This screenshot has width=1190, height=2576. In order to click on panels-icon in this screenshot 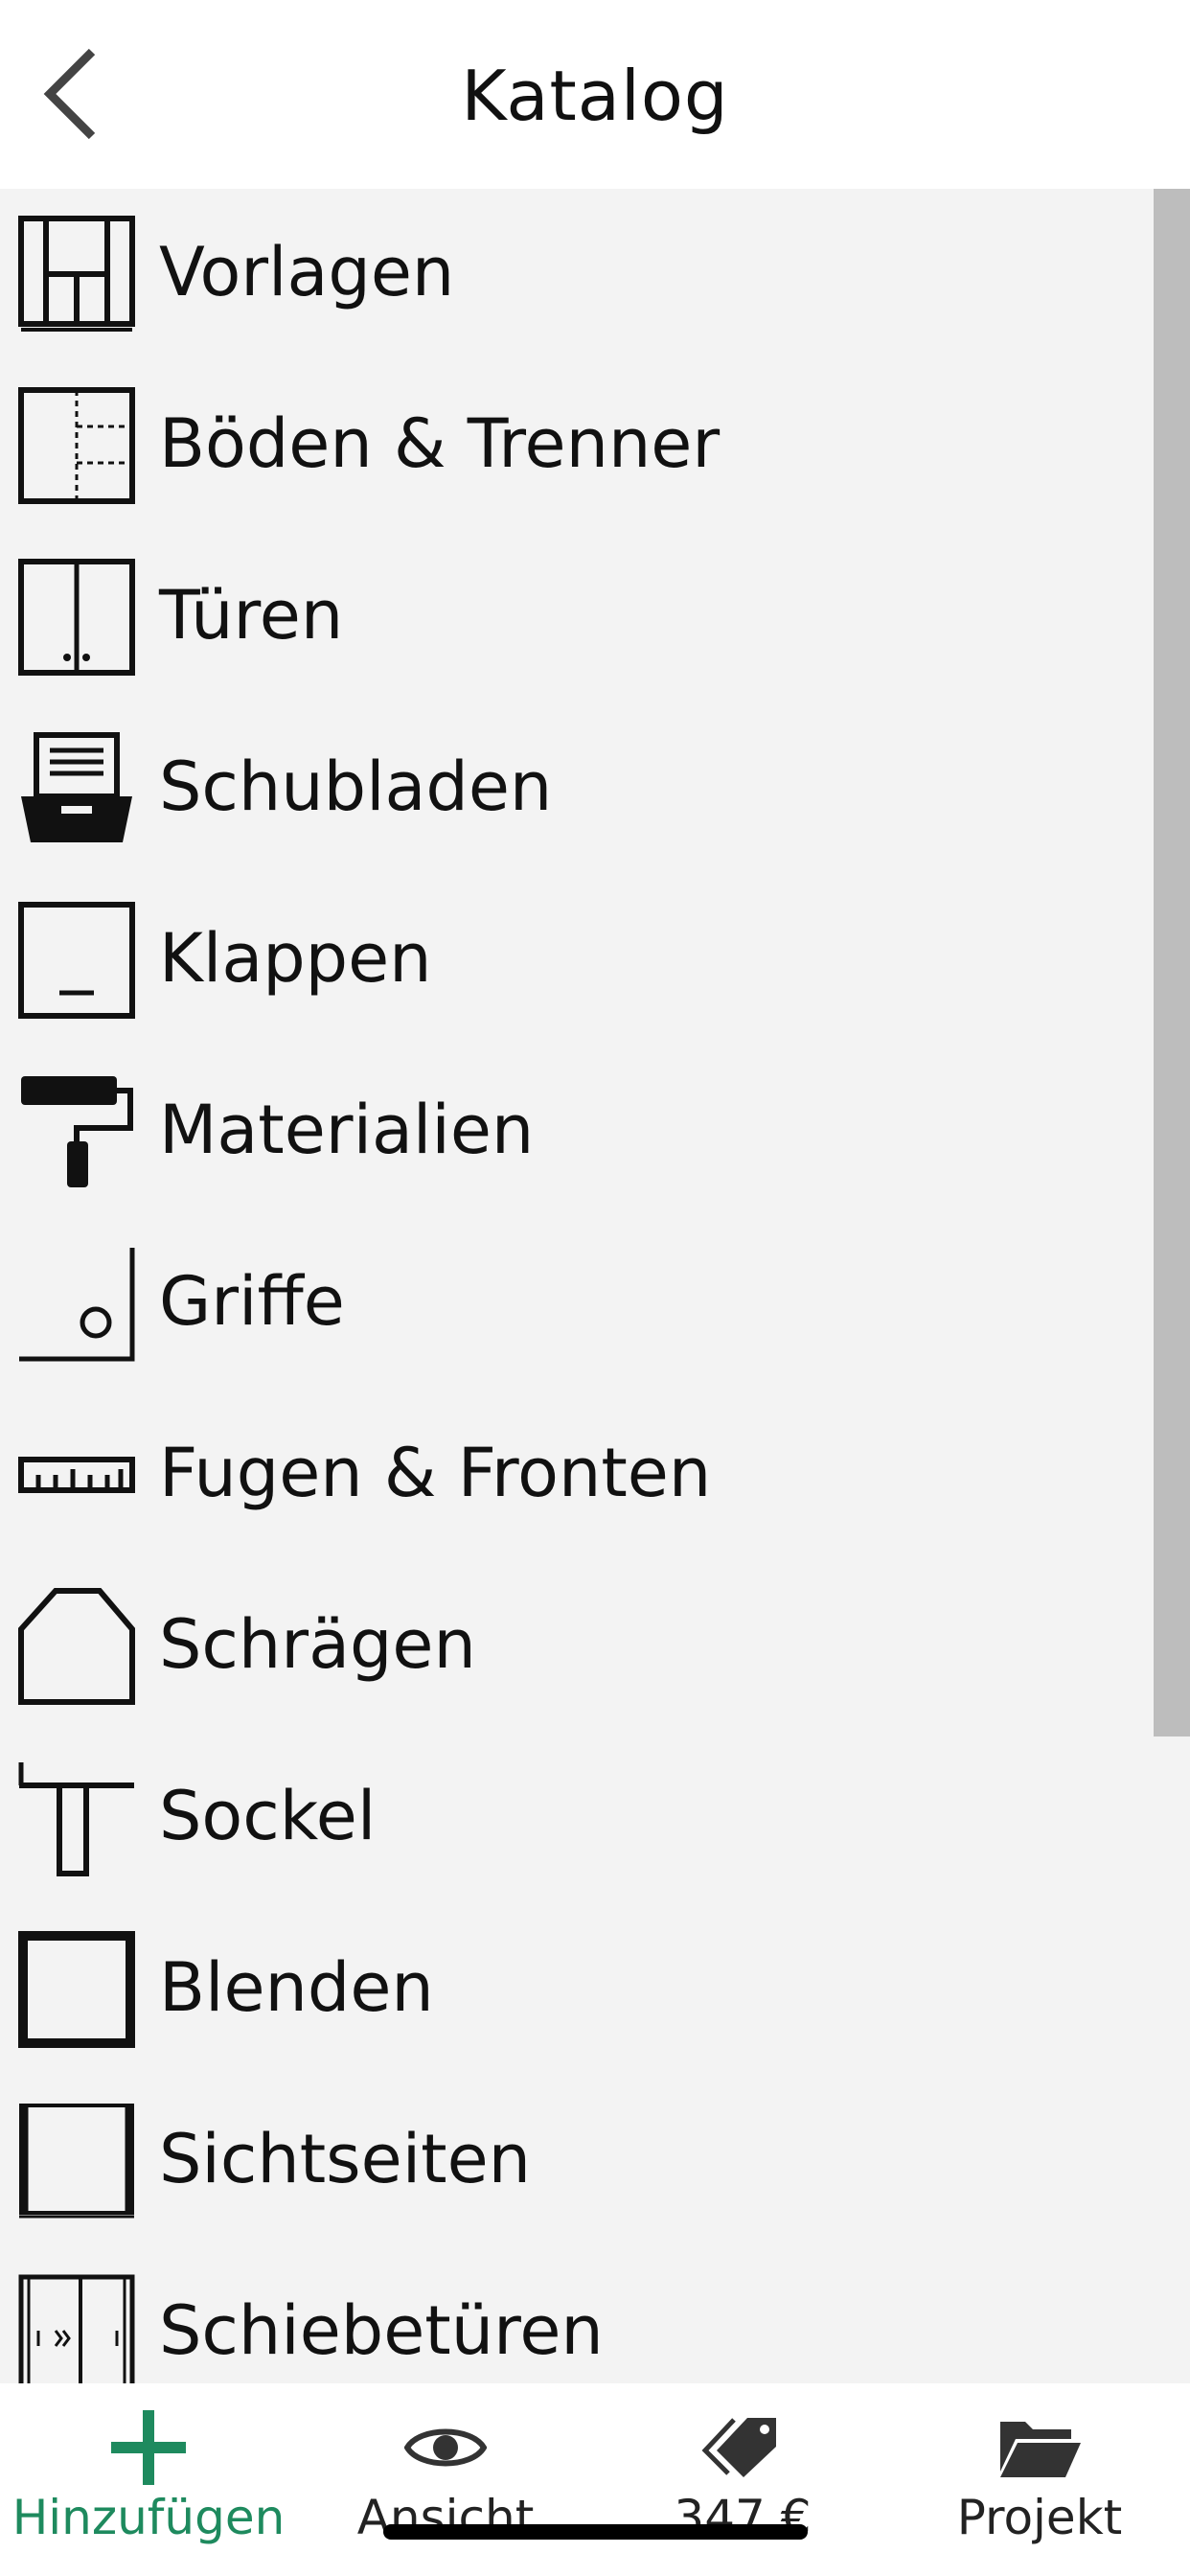, I will do `click(76, 1989)`.